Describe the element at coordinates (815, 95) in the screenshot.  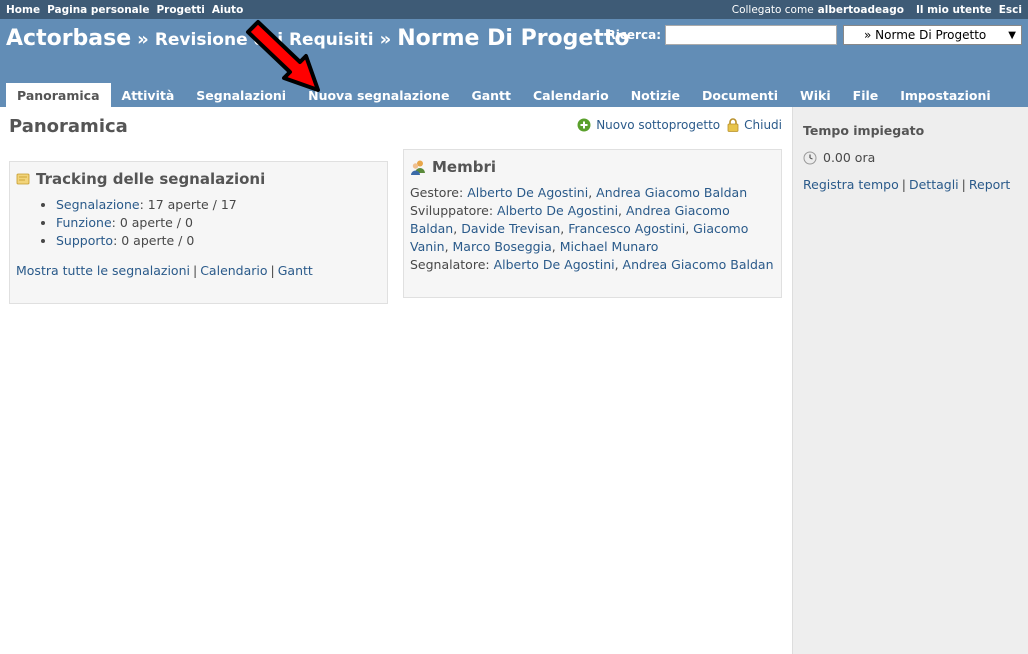
I see `tab-wiki: Wiki` at that location.